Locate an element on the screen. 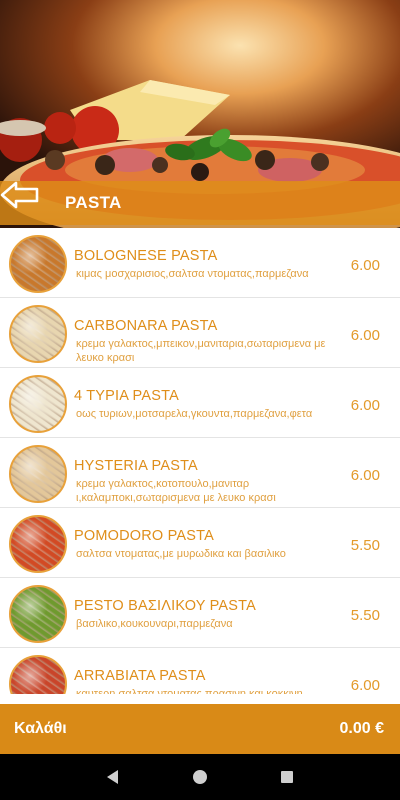 The width and height of the screenshot is (400, 800). dish-name: BOLOGNESE PASTA is located at coordinates (146, 256).